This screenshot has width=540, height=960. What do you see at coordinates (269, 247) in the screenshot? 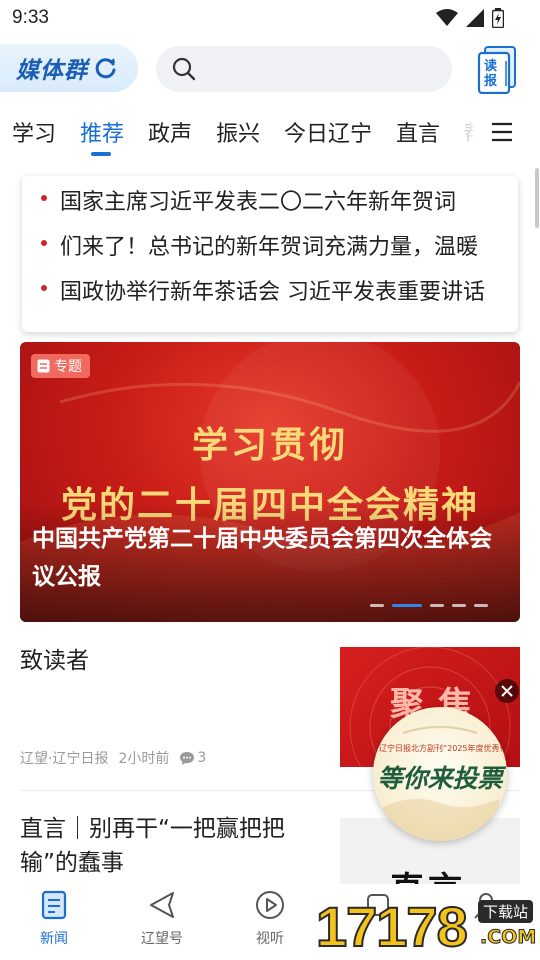
I see `headline-text: 们来了！总书记的新年贺词充满力量，温暖` at bounding box center [269, 247].